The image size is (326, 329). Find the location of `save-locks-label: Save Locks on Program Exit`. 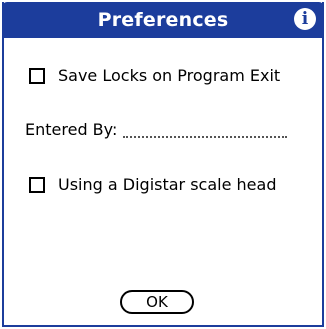

save-locks-label: Save Locks on Program Exit is located at coordinates (169, 75).